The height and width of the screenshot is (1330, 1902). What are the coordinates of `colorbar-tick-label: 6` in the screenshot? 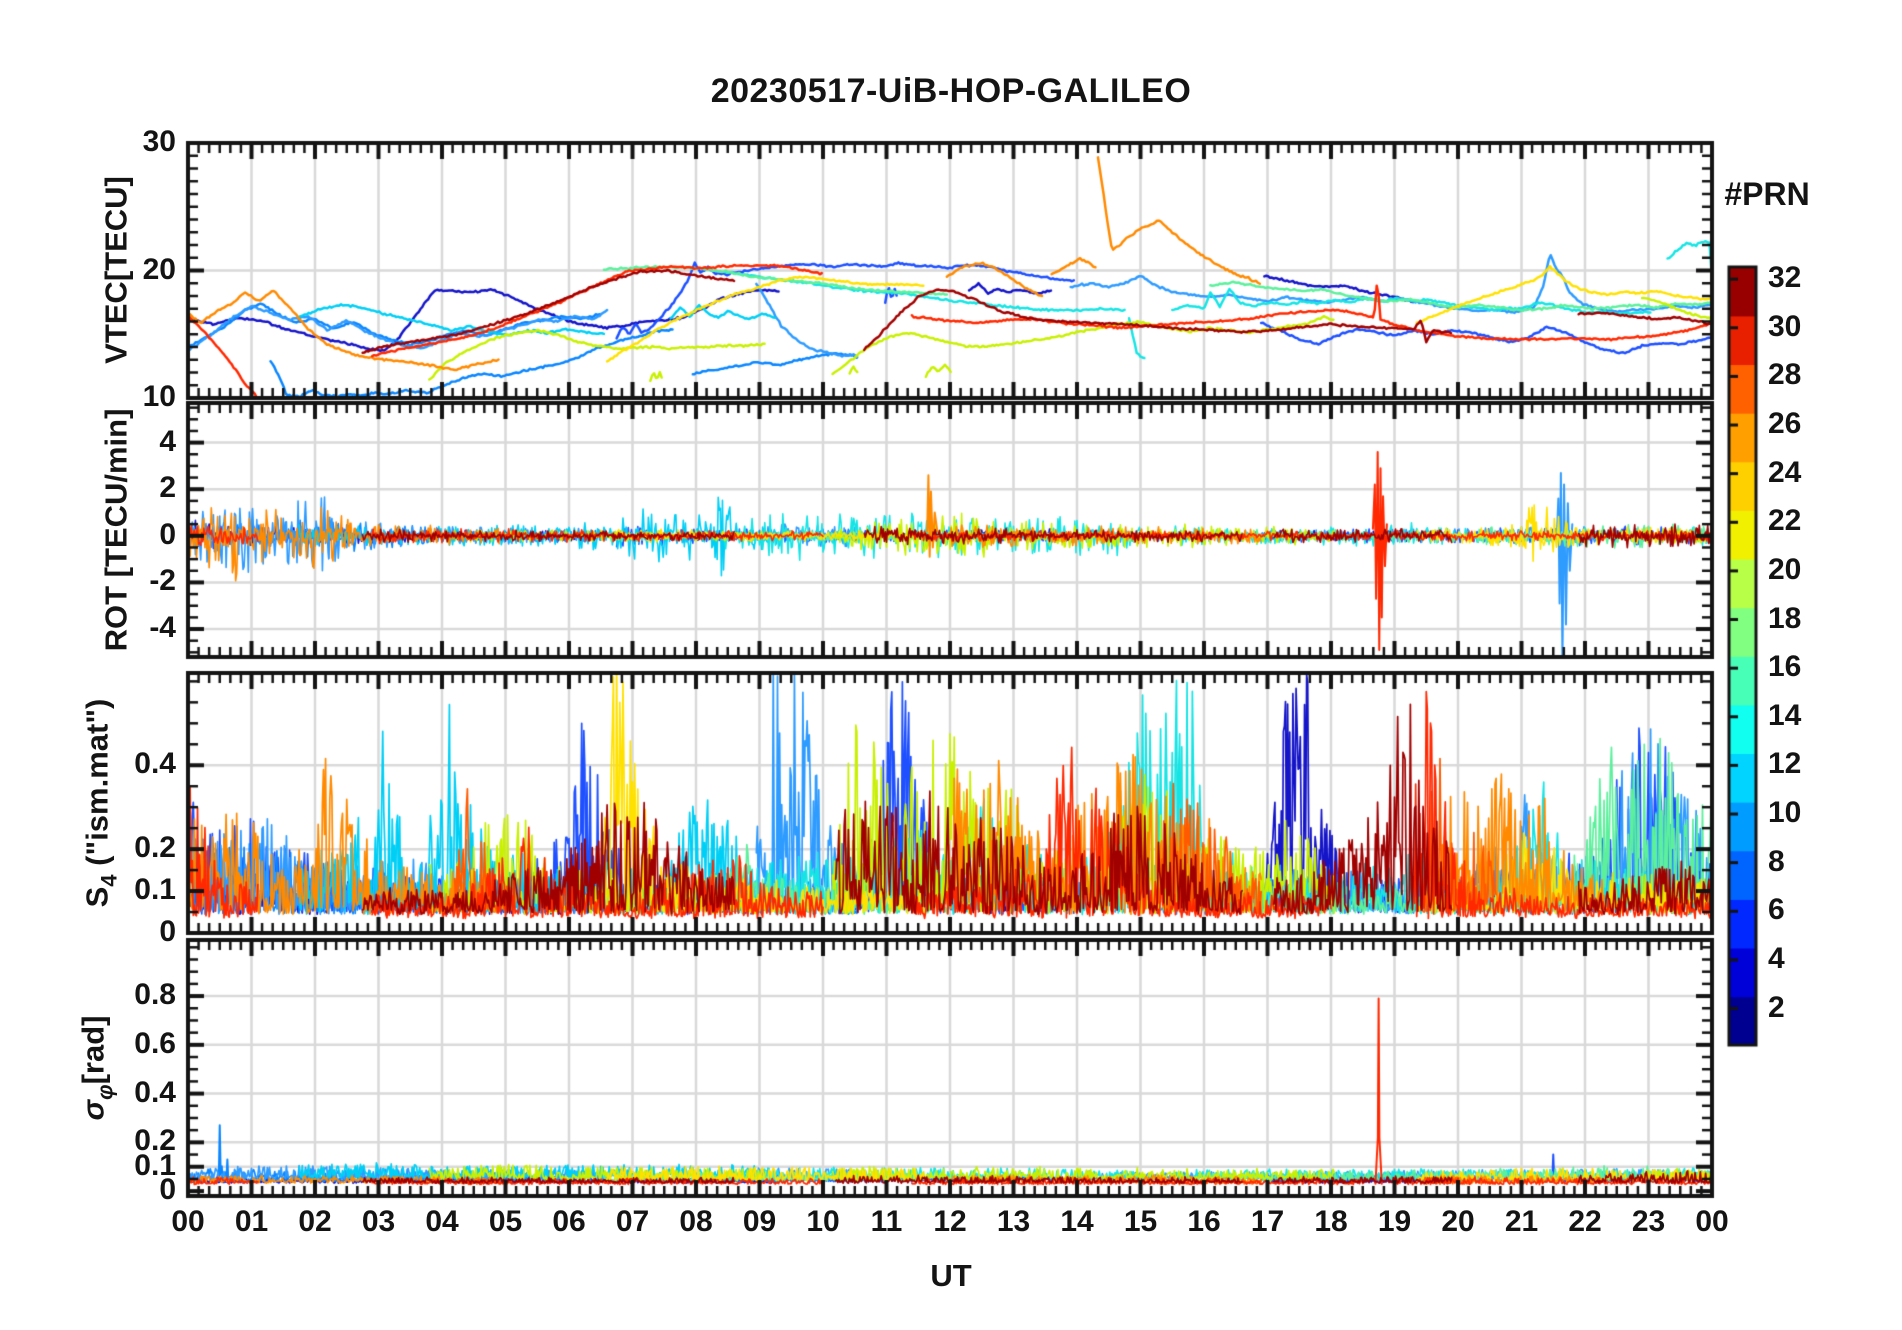 It's located at (1776, 910).